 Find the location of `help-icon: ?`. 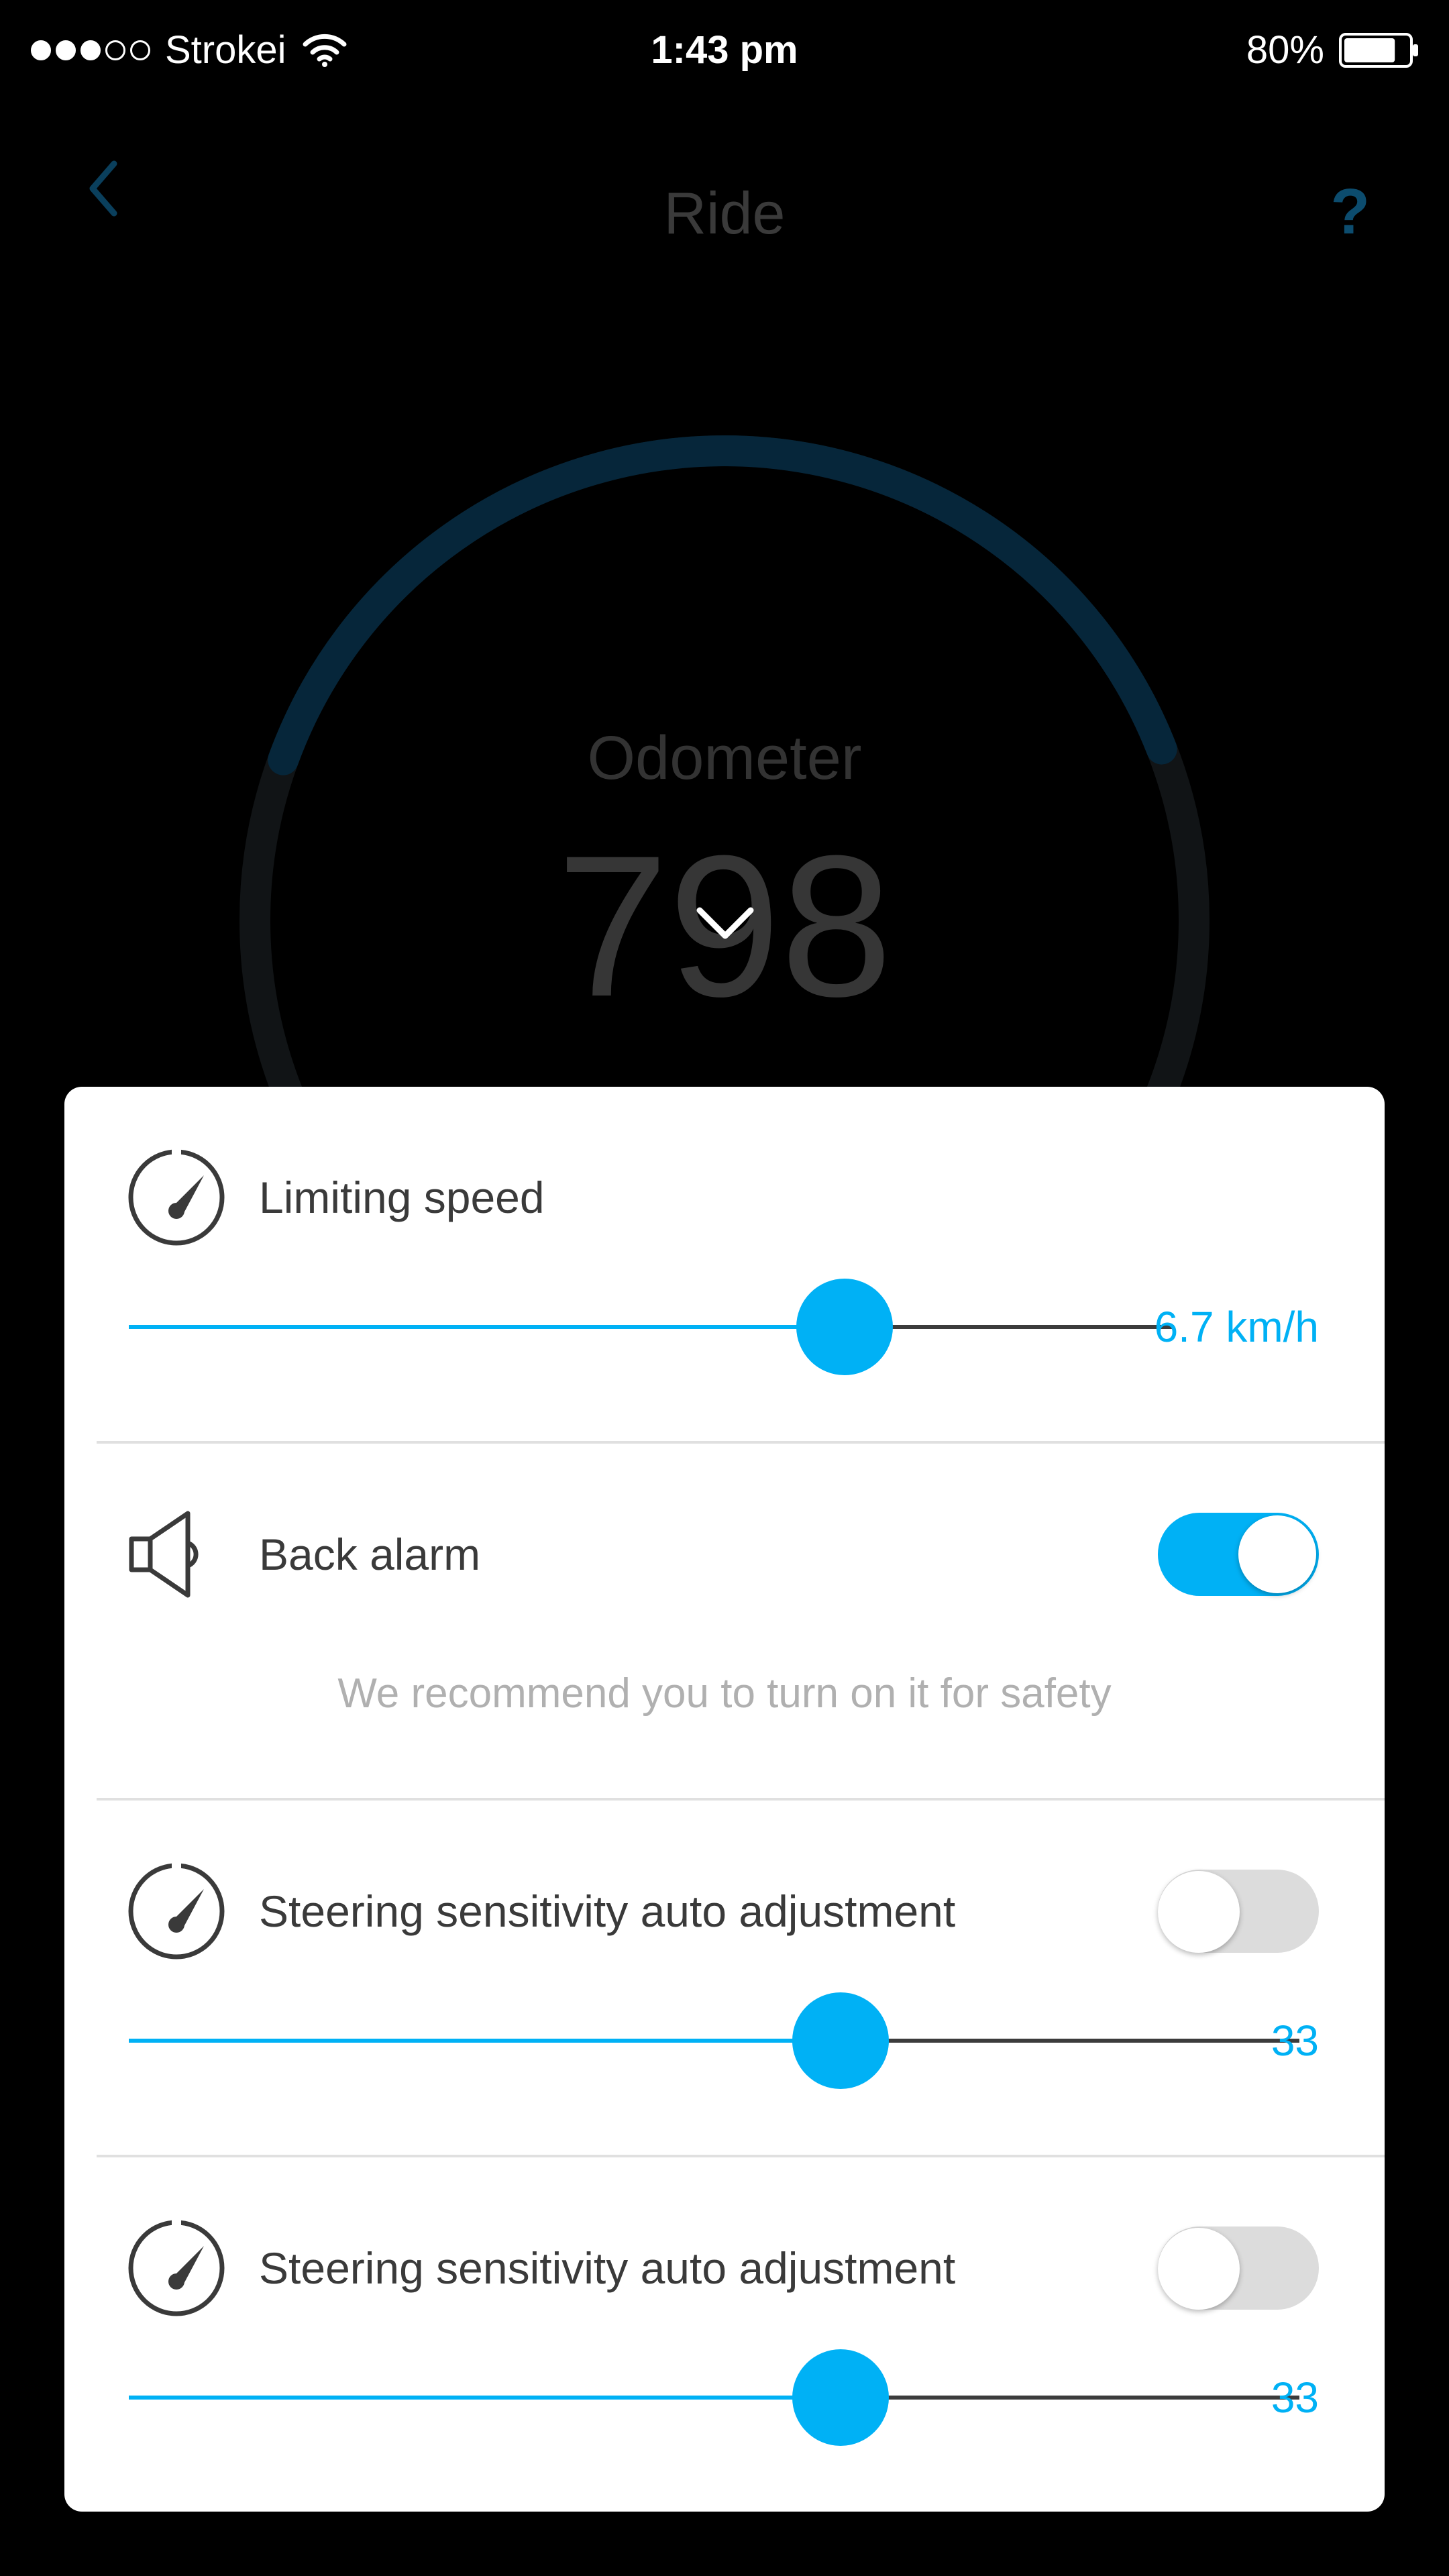

help-icon: ? is located at coordinates (1350, 212).